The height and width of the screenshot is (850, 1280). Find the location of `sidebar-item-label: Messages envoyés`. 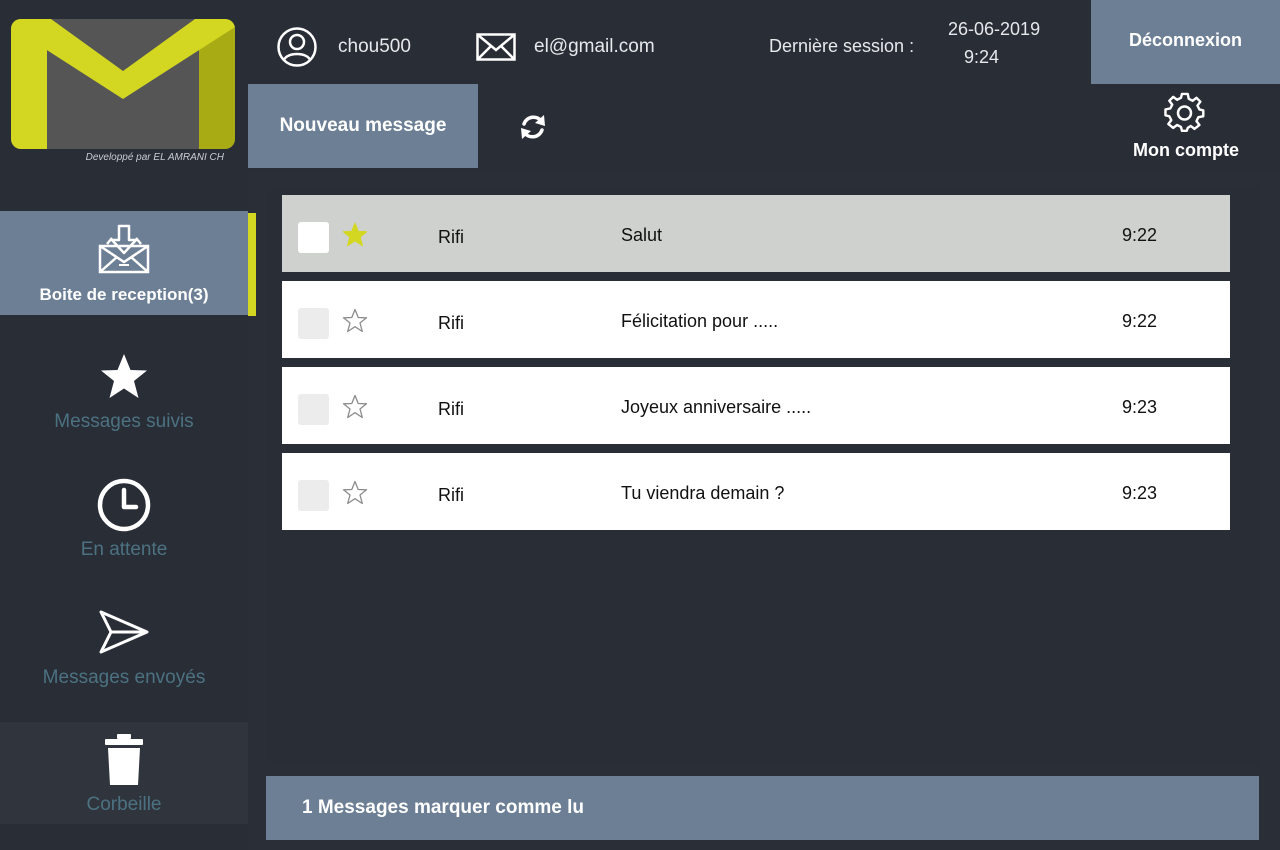

sidebar-item-label: Messages envoyés is located at coordinates (124, 677).